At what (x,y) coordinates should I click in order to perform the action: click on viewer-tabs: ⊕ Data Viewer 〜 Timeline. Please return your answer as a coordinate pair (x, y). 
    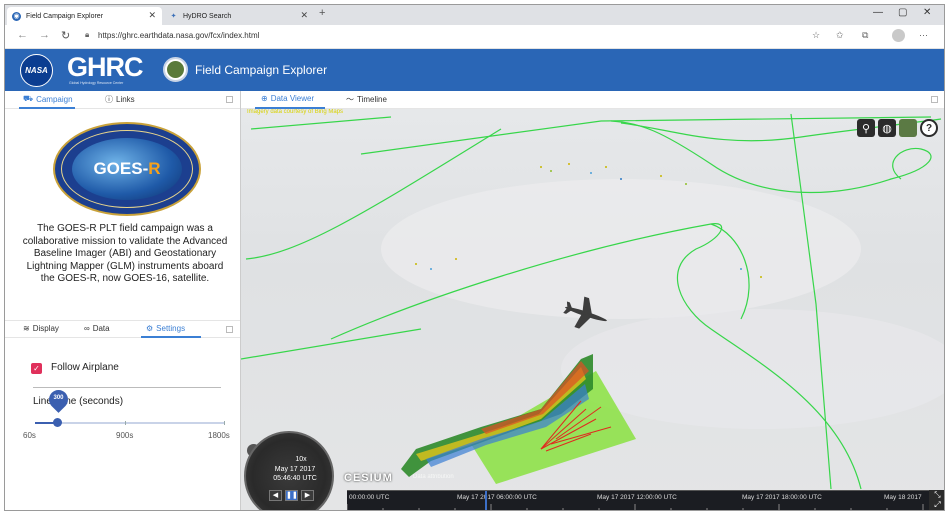
    Looking at the image, I should click on (592, 100).